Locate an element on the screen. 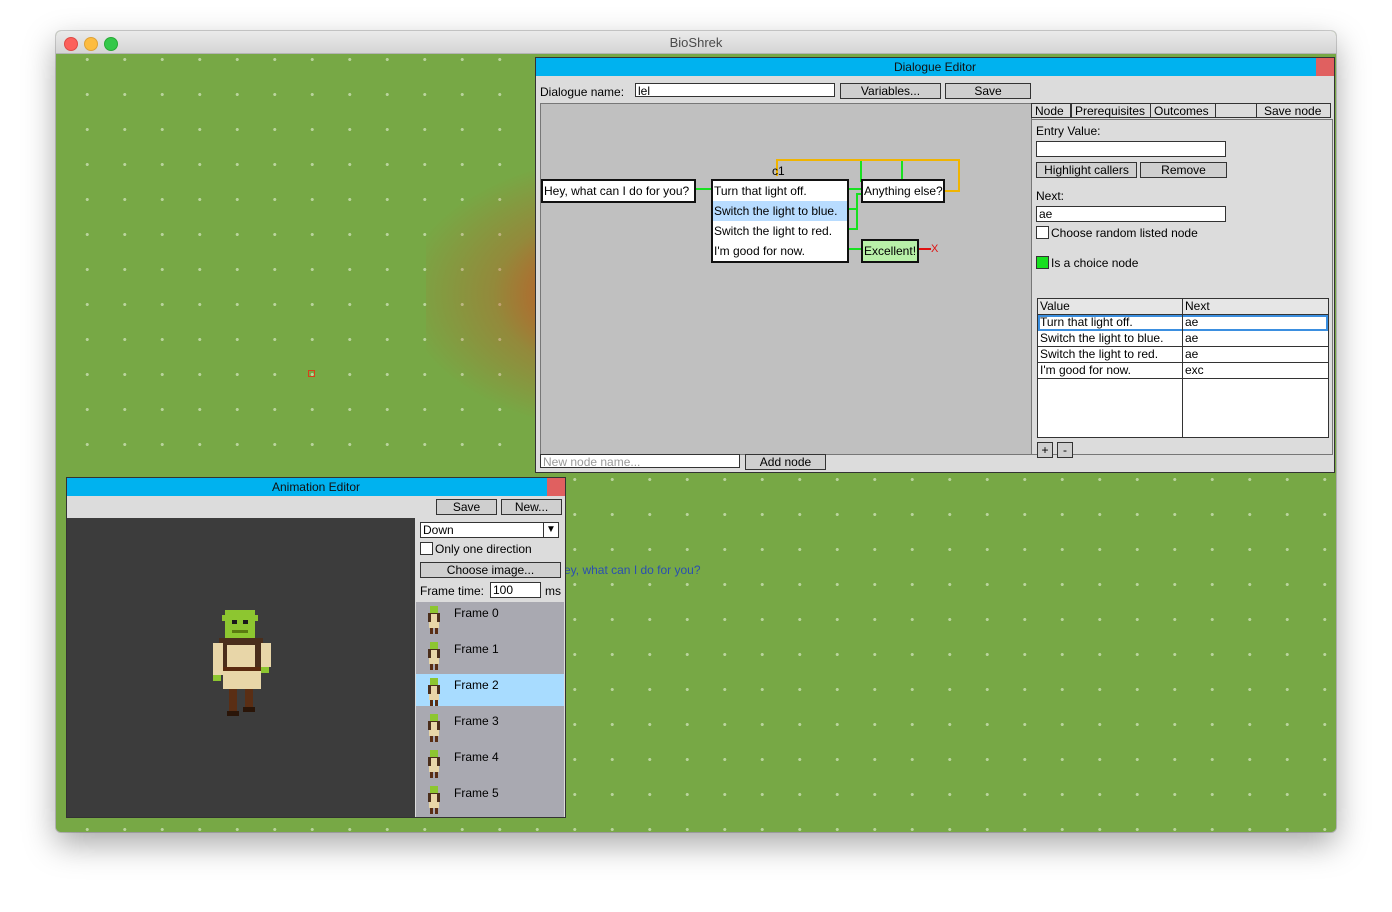 The image size is (1392, 912). add-row-button: + is located at coordinates (1045, 450).